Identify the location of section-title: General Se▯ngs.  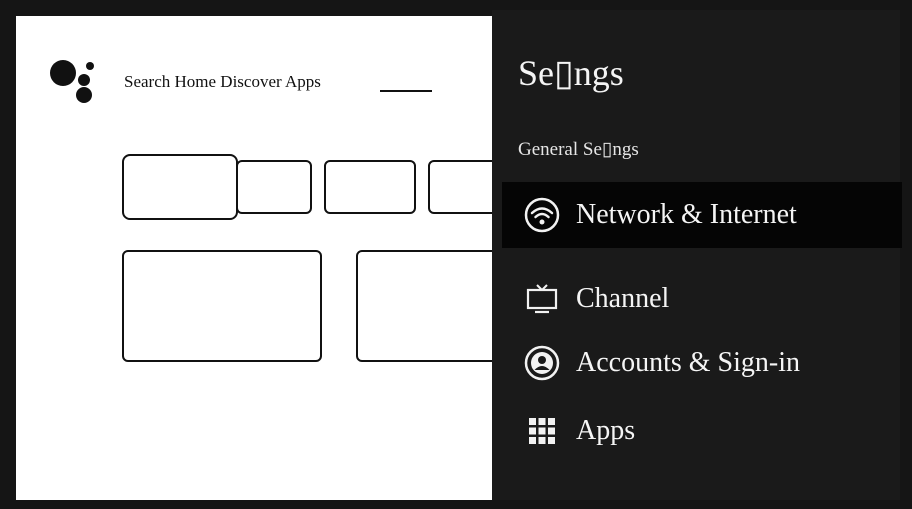
(578, 149).